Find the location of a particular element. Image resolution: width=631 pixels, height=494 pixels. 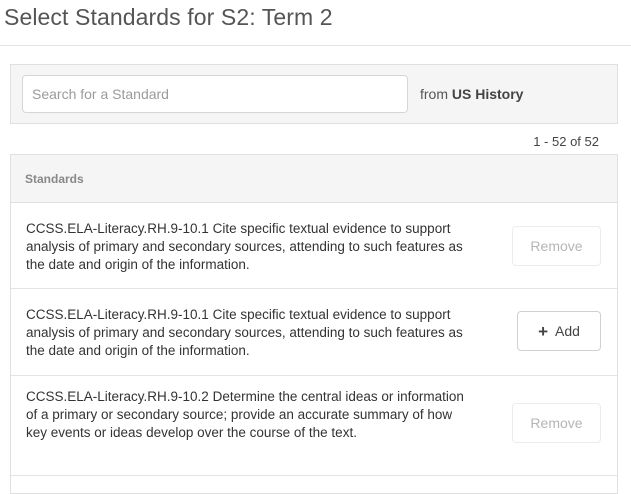

title-divider is located at coordinates (315, 45).